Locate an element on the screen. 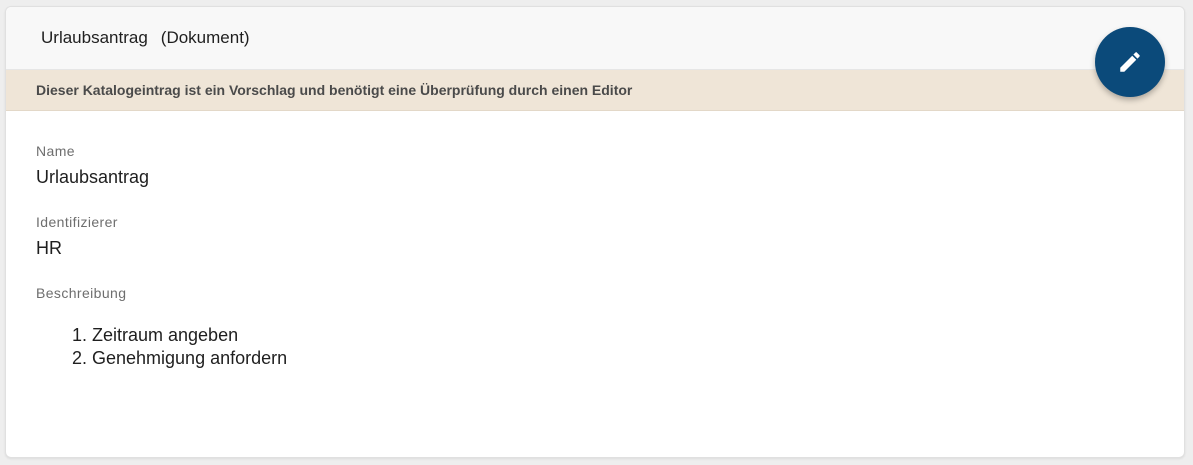 This screenshot has width=1193, height=465. description-list: Zeitraum angeben Genehmigung anfordern is located at coordinates (595, 347).